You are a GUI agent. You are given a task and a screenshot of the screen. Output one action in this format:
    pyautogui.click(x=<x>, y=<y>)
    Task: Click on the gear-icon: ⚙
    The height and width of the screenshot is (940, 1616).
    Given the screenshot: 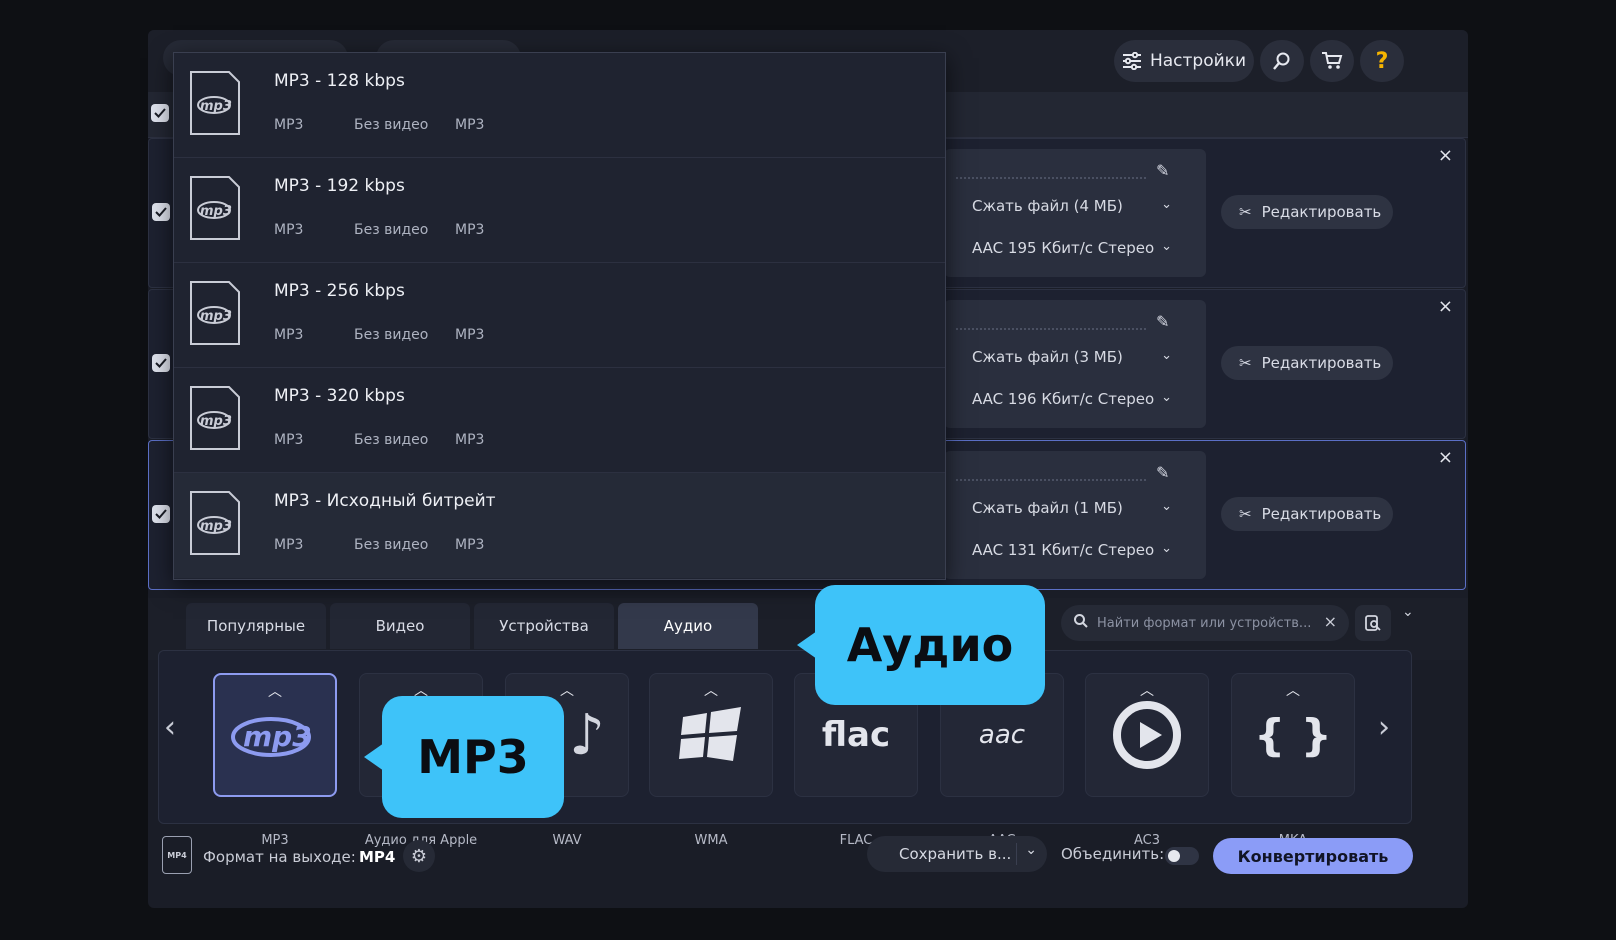 What is the action you would take?
    pyautogui.click(x=419, y=856)
    